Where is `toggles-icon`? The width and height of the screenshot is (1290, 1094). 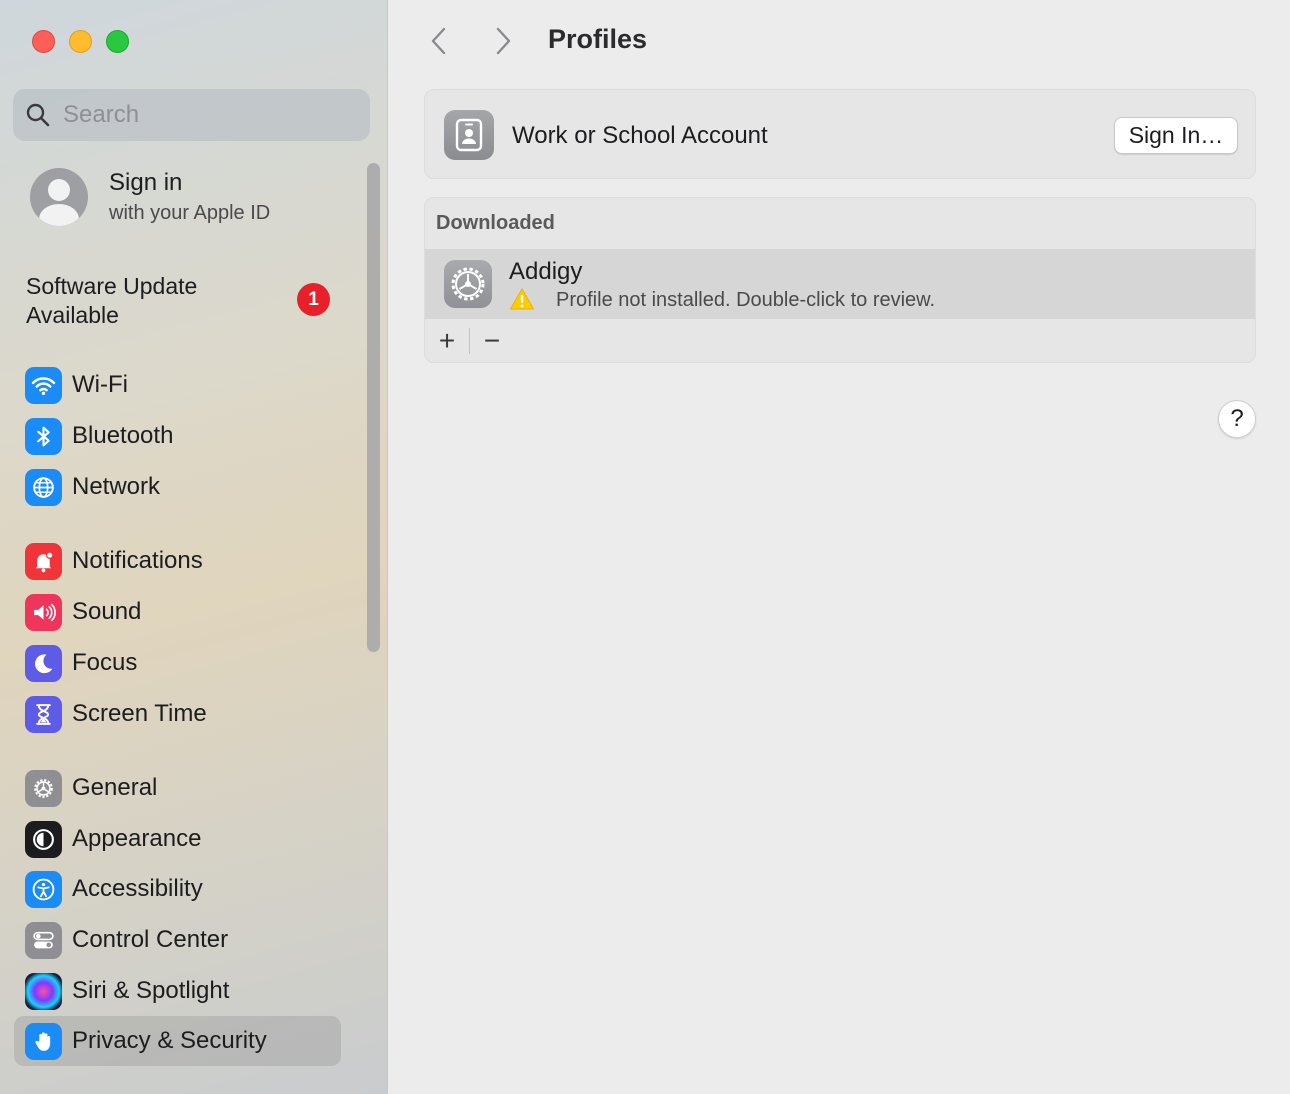 toggles-icon is located at coordinates (43, 940).